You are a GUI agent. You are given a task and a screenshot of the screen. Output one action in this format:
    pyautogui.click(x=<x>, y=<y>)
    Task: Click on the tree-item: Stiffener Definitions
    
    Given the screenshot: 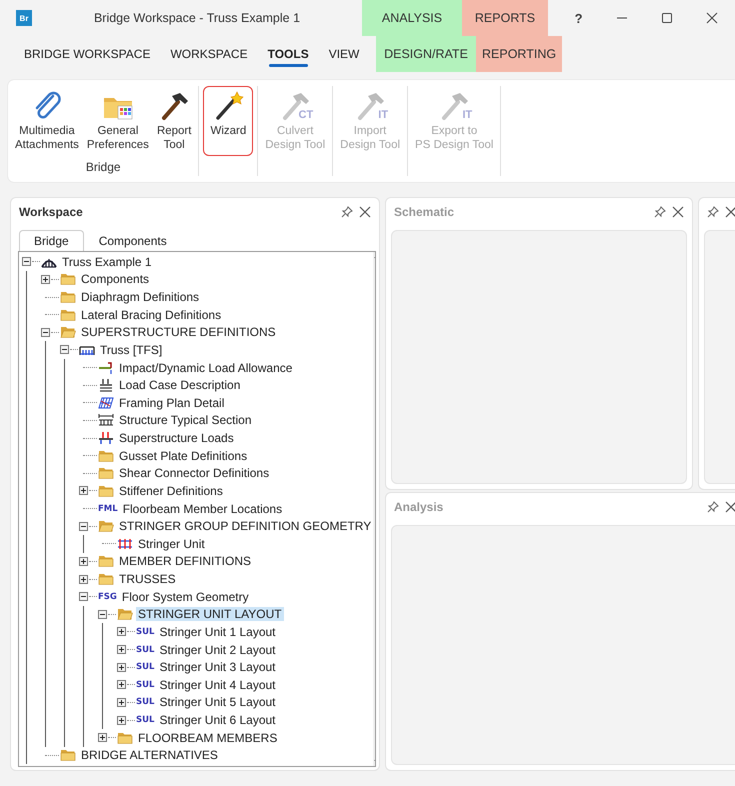 What is the action you would take?
    pyautogui.click(x=171, y=491)
    